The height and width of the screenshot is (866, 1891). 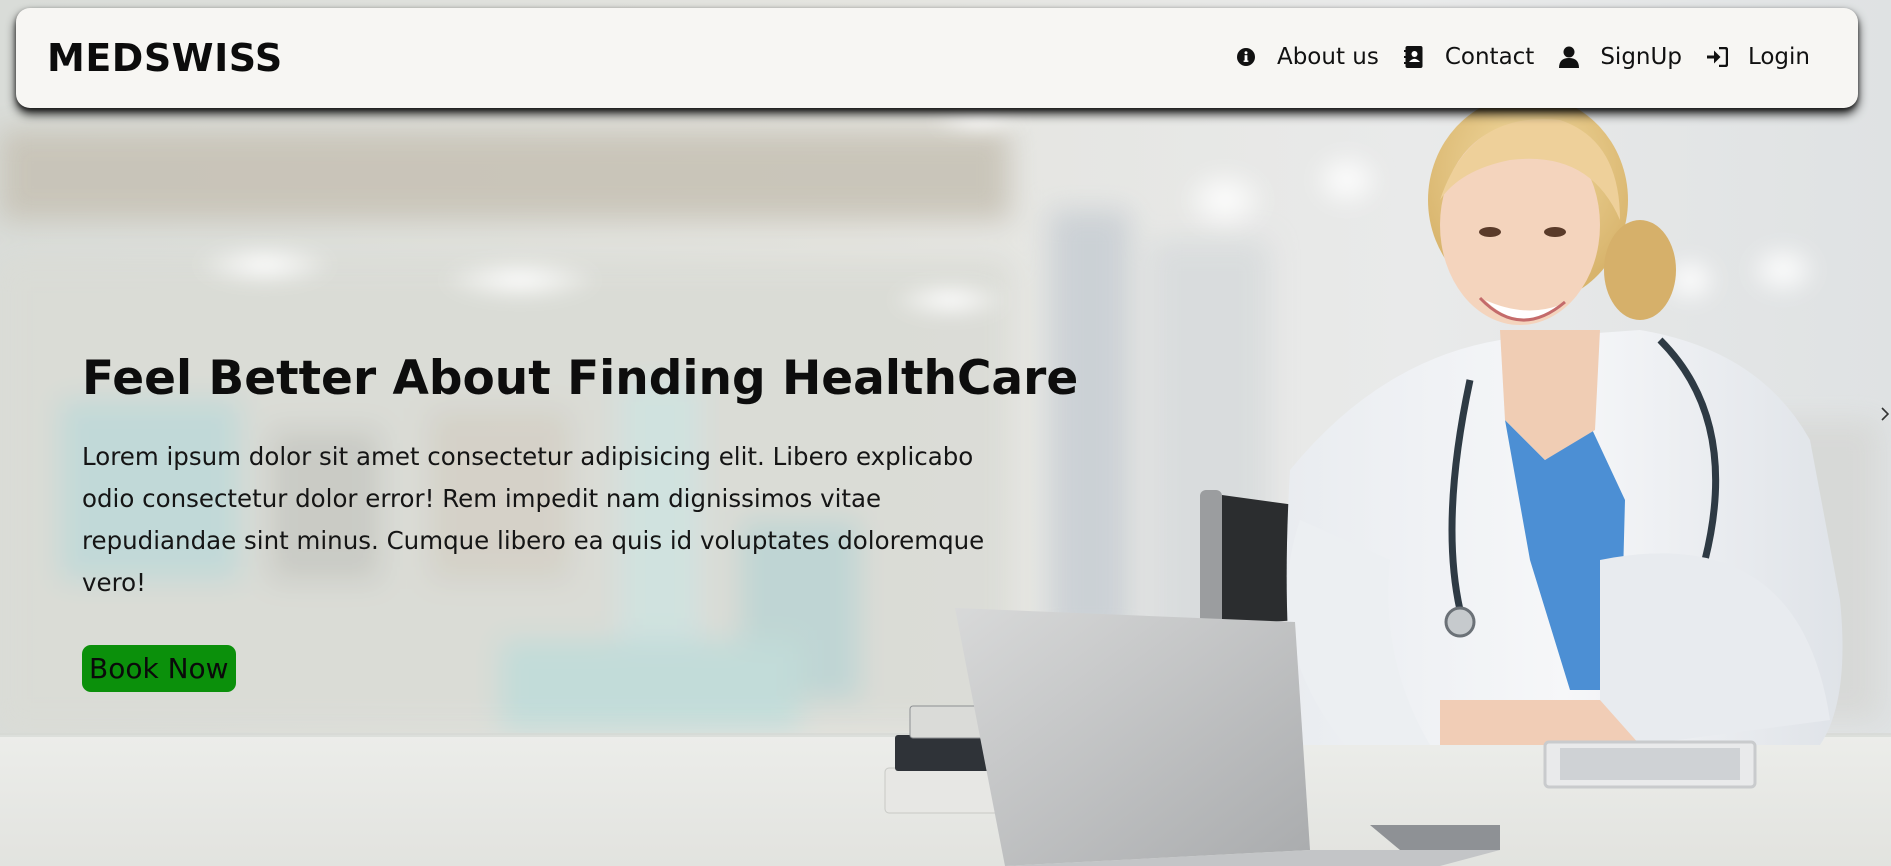 I want to click on hero-title: Feel Better About Finding HealthCare, so click(x=580, y=378).